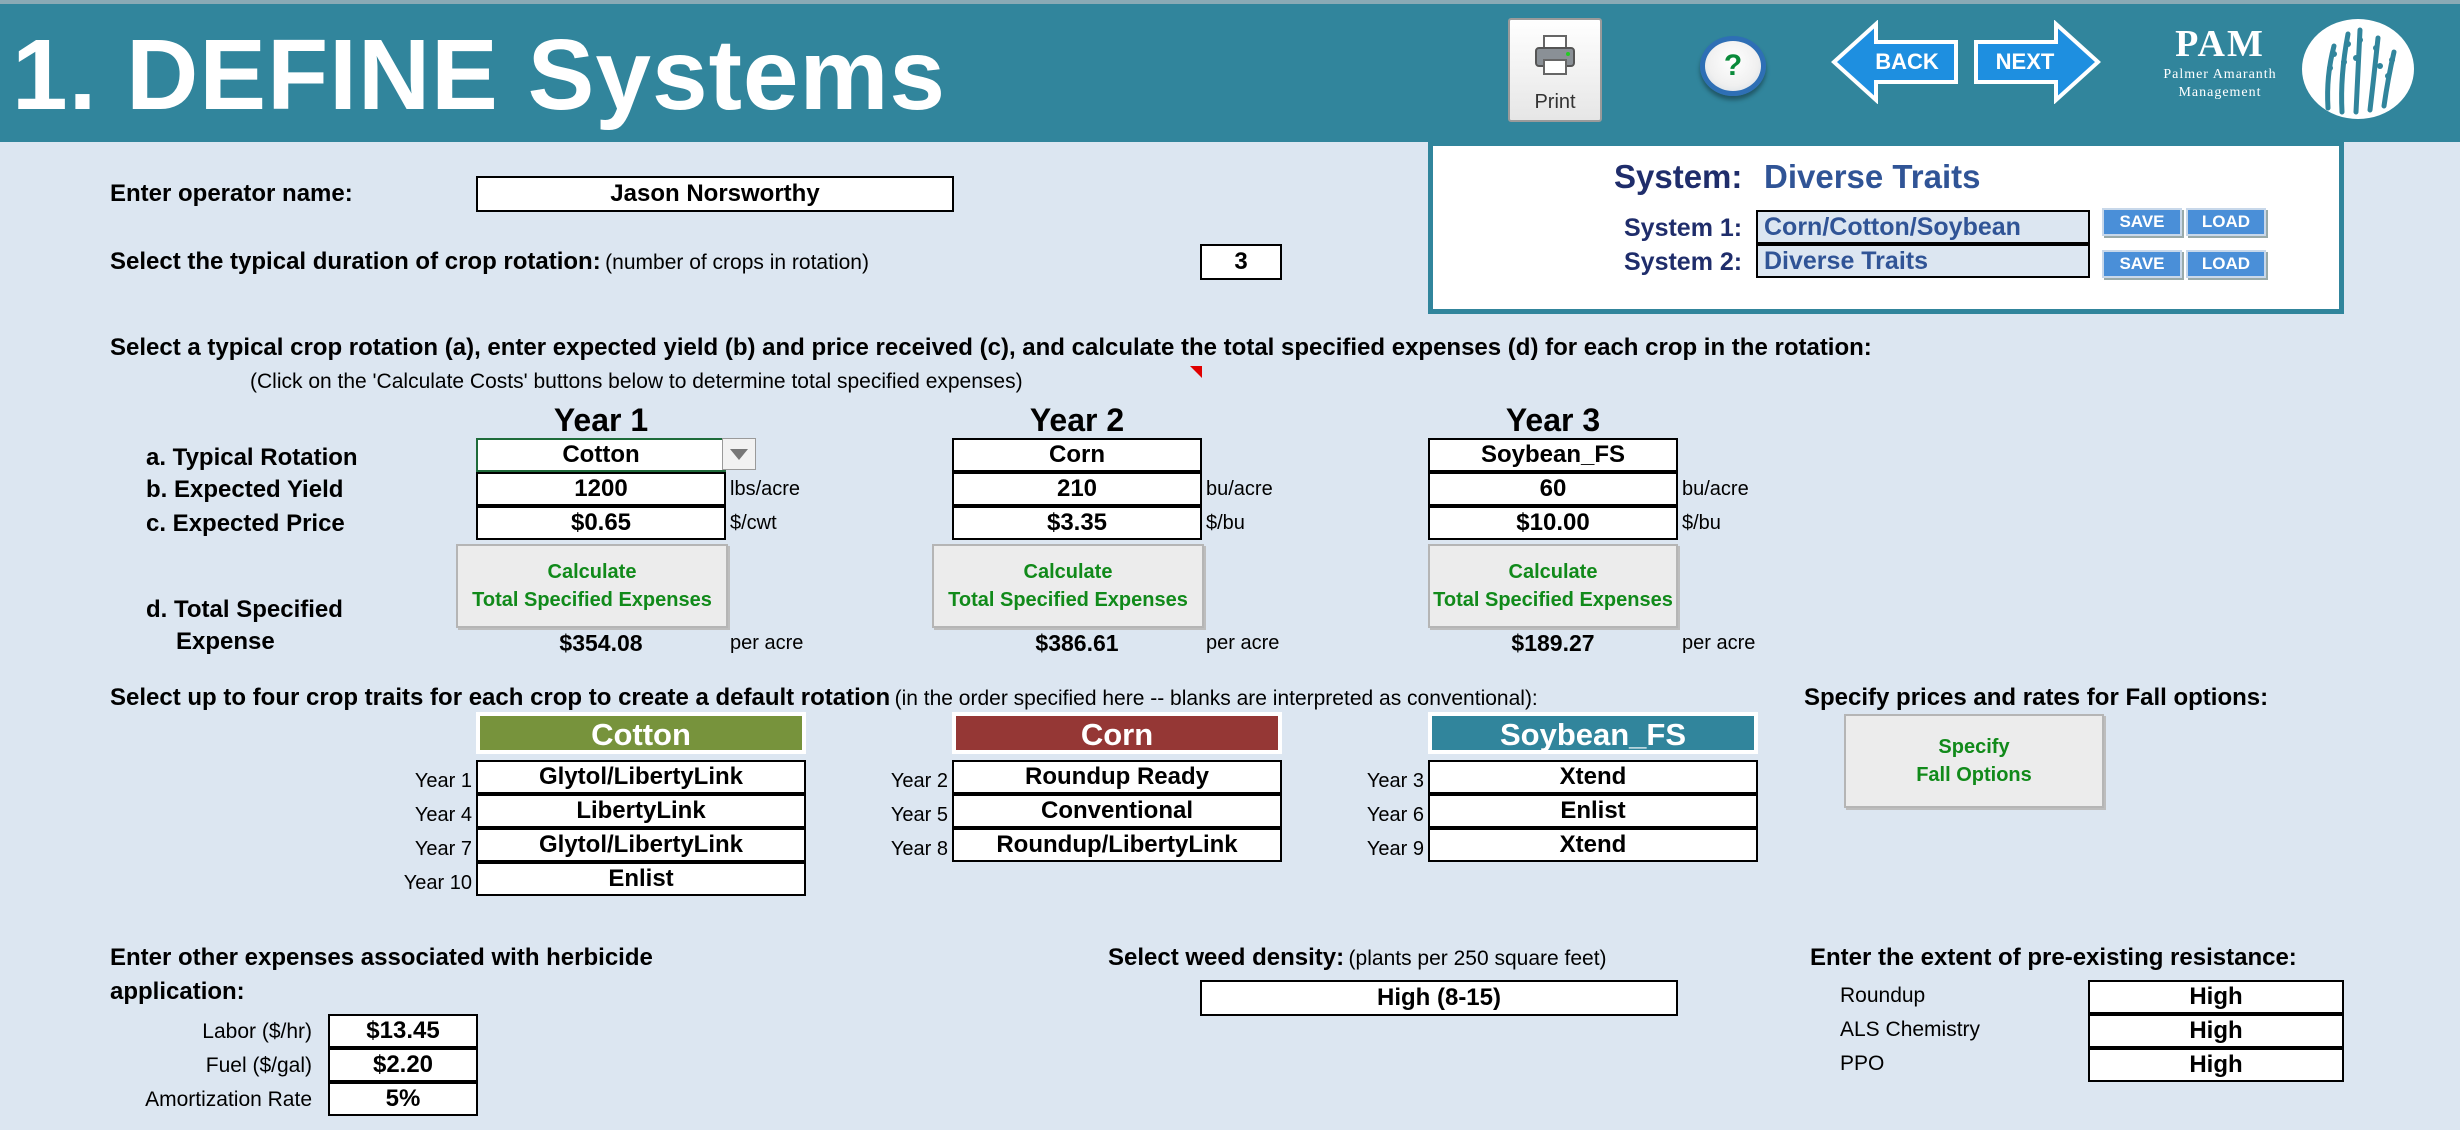 This screenshot has height=1130, width=2460. I want to click on labor-label: Labor ($/hr), so click(257, 1031).